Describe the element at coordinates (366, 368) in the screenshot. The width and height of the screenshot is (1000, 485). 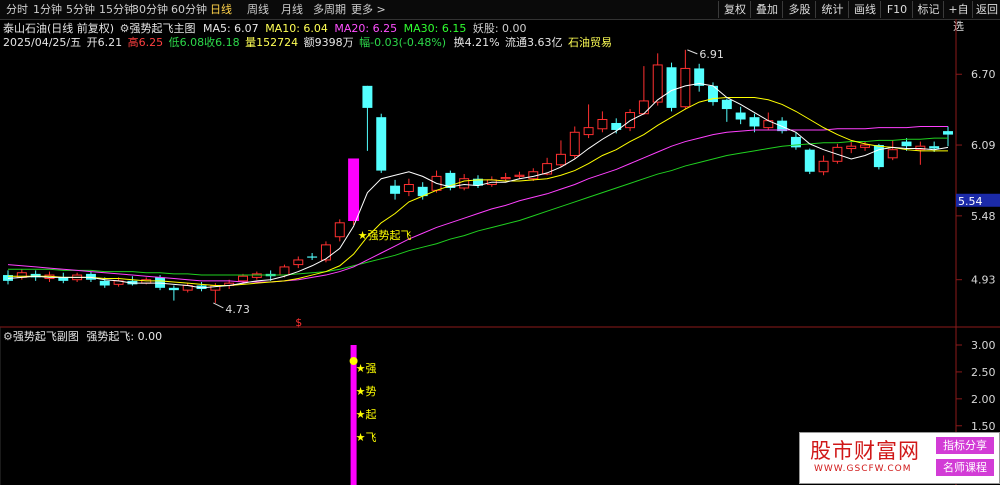
I see `sub-char-0: ★强` at that location.